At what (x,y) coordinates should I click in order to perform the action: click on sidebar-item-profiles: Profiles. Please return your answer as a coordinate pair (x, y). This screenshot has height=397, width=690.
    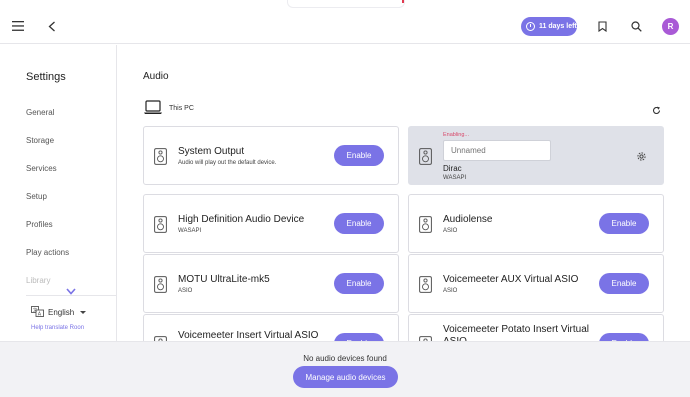
    Looking at the image, I should click on (39, 224).